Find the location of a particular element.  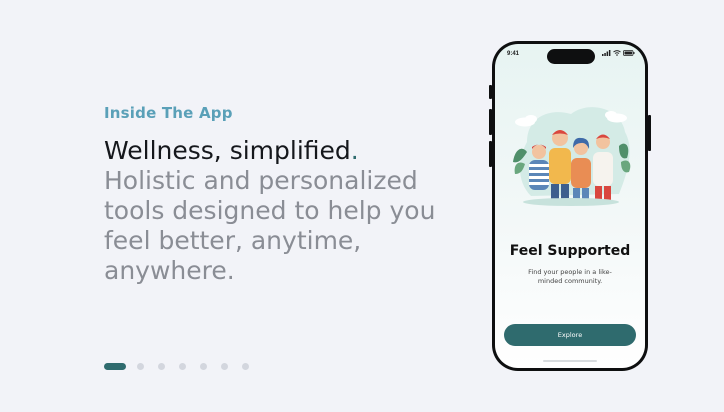

phone-power-button is located at coordinates (649, 133).